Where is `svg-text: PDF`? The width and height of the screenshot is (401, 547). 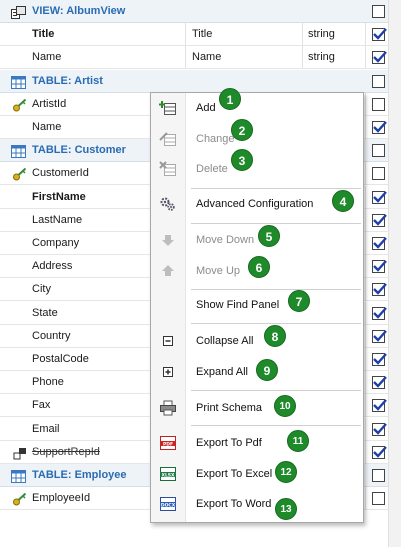 svg-text: PDF is located at coordinates (168, 444).